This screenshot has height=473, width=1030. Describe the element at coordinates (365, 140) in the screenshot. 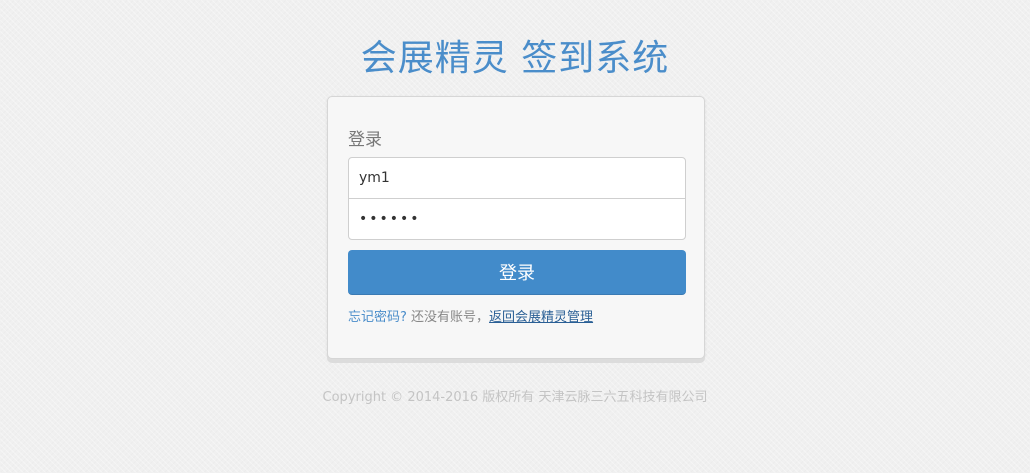

I see `login-heading: 登录` at that location.